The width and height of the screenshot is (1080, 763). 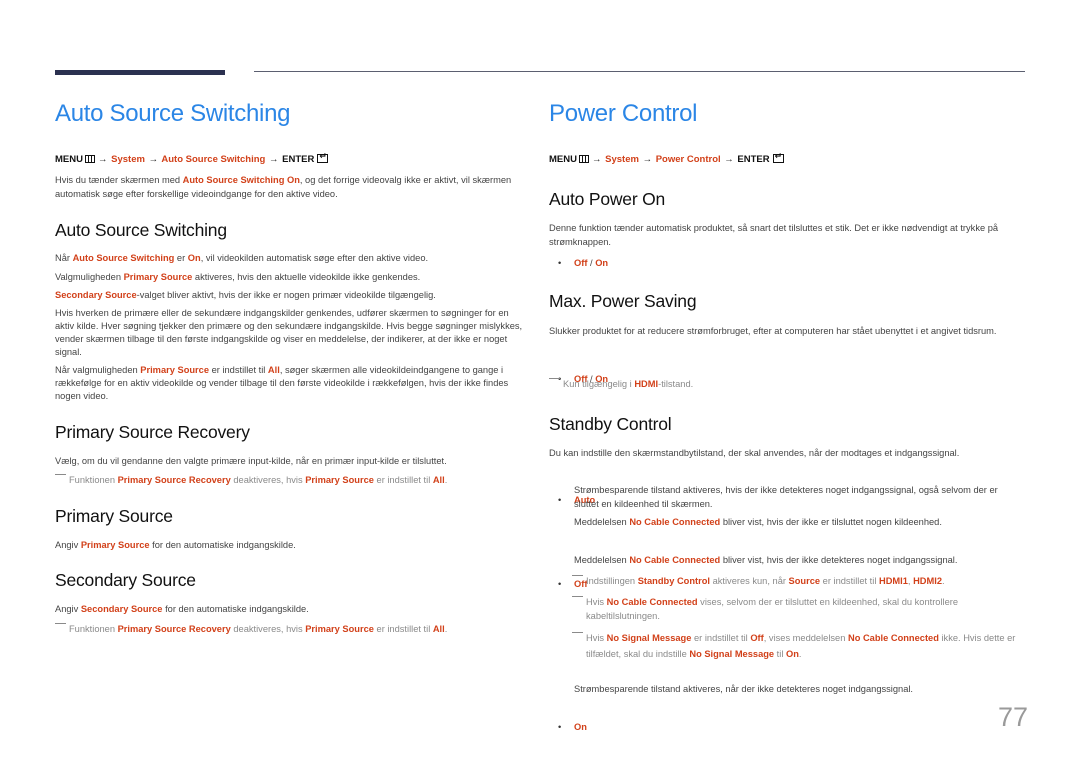 What do you see at coordinates (173, 113) in the screenshot?
I see `page-title-auto-source-switching: Auto Source Switching` at bounding box center [173, 113].